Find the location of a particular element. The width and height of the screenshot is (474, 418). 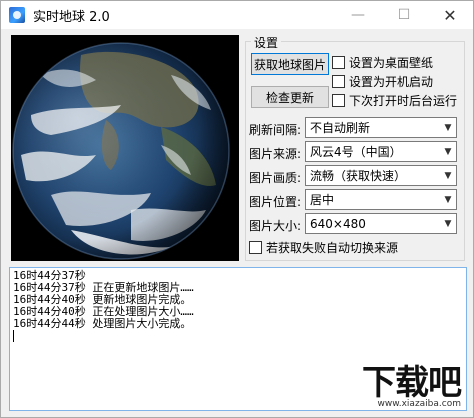

startup-checkbox-row: 设置为开机启动 is located at coordinates (382, 81).